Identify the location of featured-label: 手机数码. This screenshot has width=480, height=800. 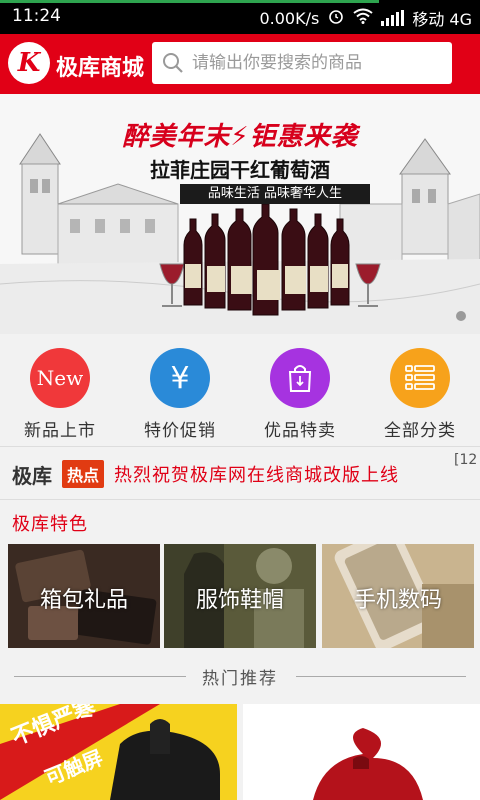
(397, 600).